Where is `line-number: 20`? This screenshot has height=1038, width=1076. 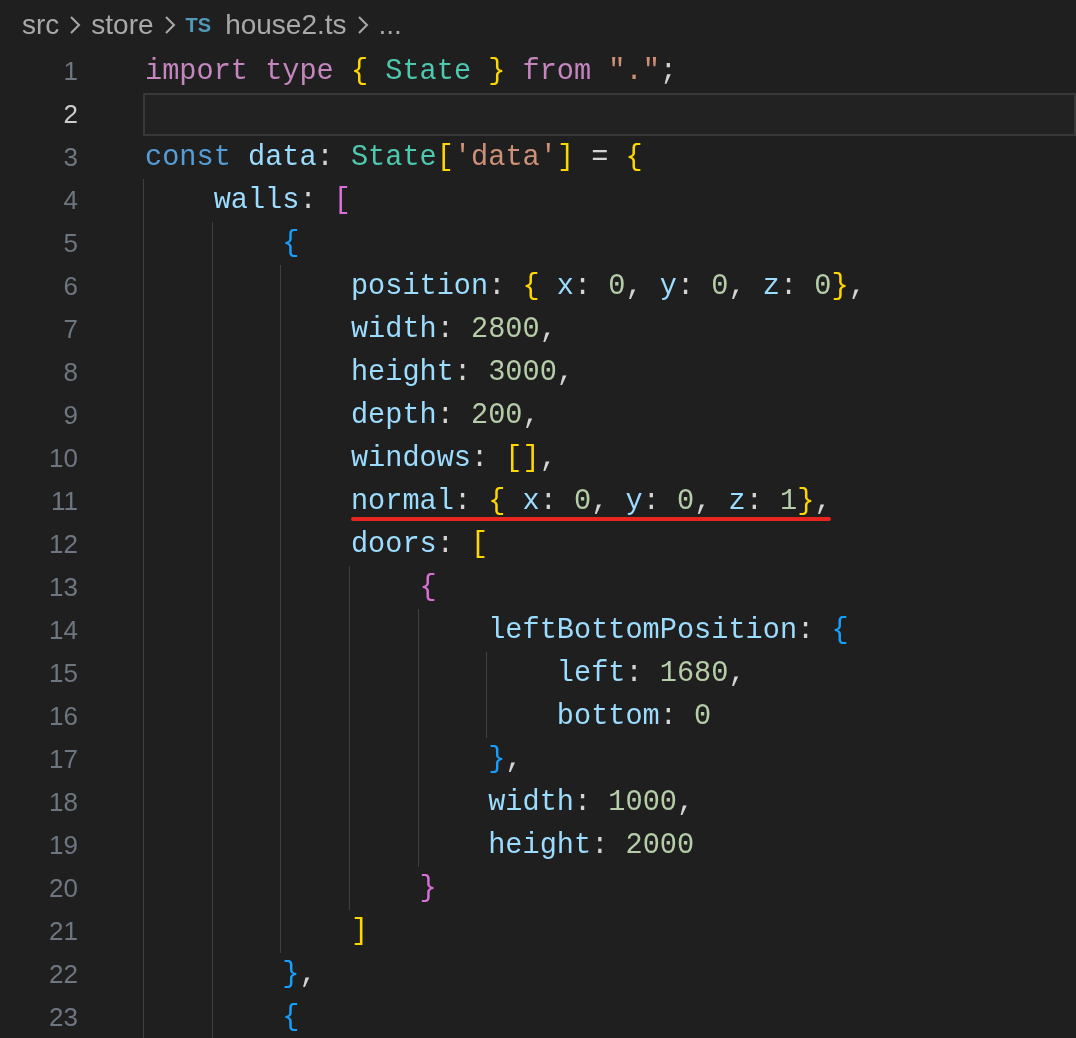
line-number: 20 is located at coordinates (63, 888).